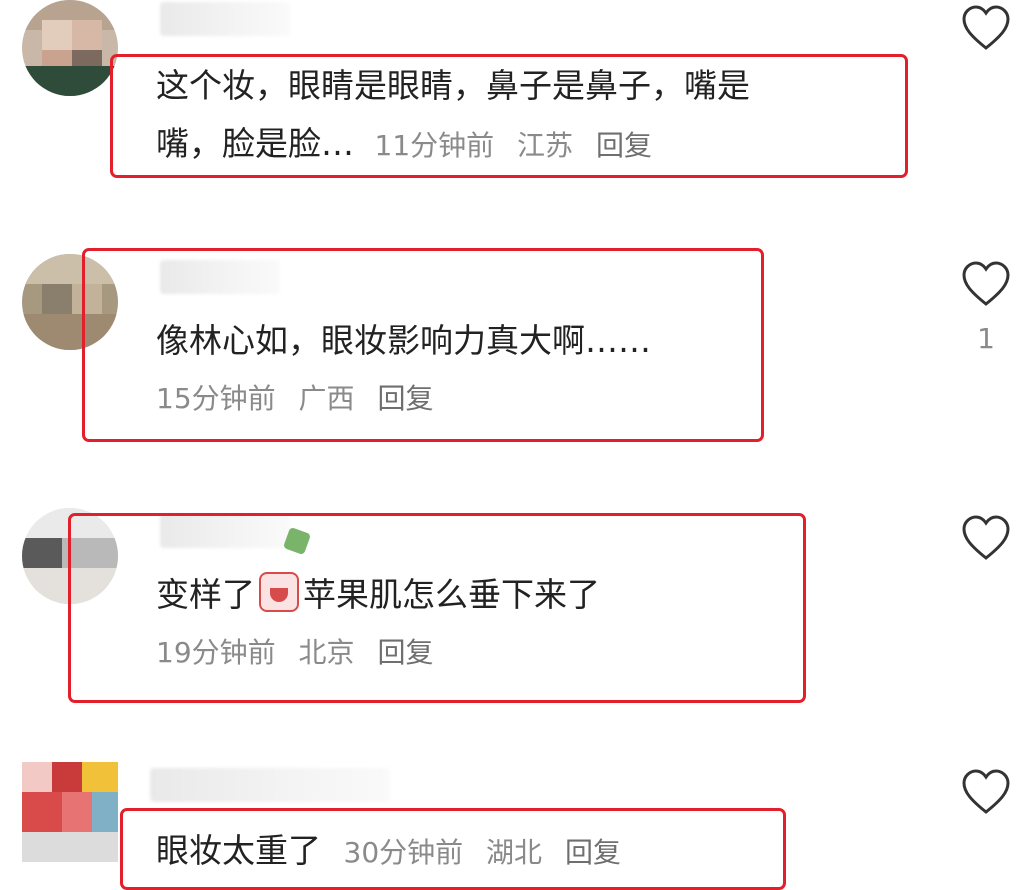  What do you see at coordinates (70, 812) in the screenshot?
I see `avatar` at bounding box center [70, 812].